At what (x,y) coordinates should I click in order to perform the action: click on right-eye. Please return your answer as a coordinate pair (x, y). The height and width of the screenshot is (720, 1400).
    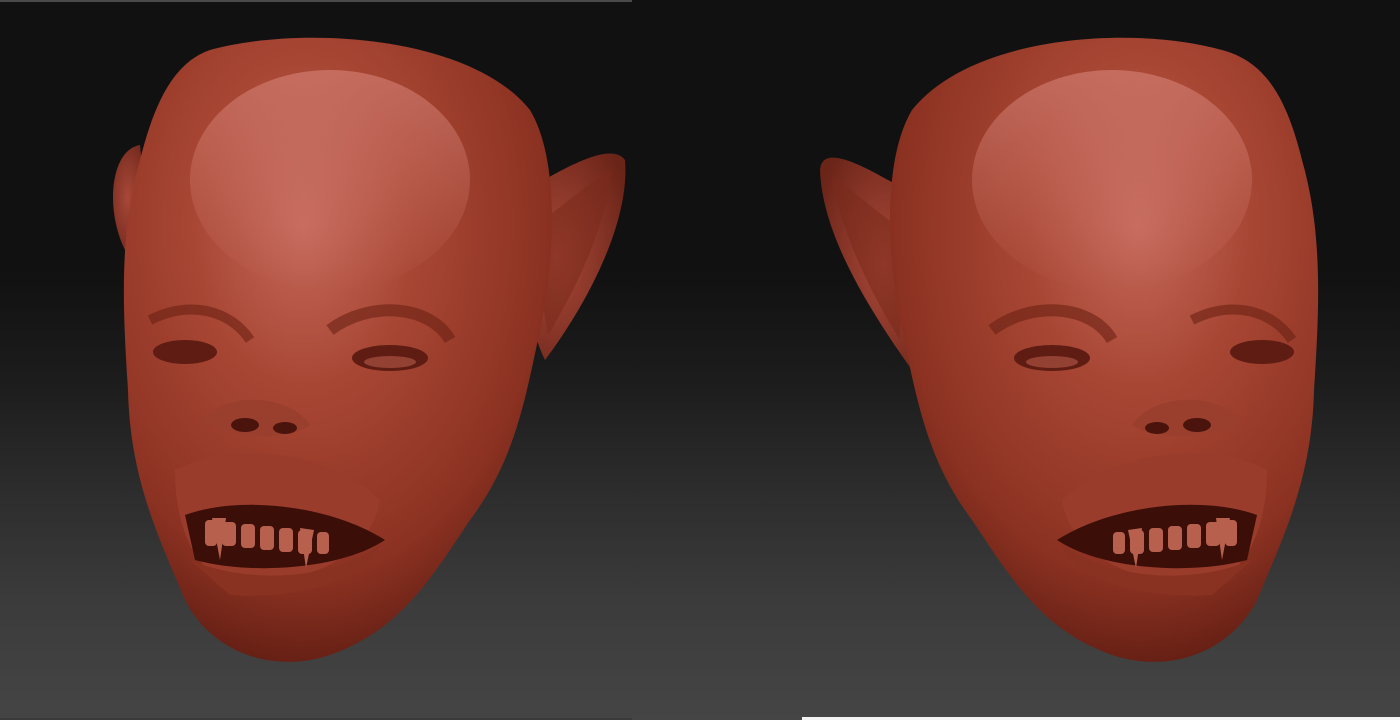
    Looking at the image, I should click on (1262, 352).